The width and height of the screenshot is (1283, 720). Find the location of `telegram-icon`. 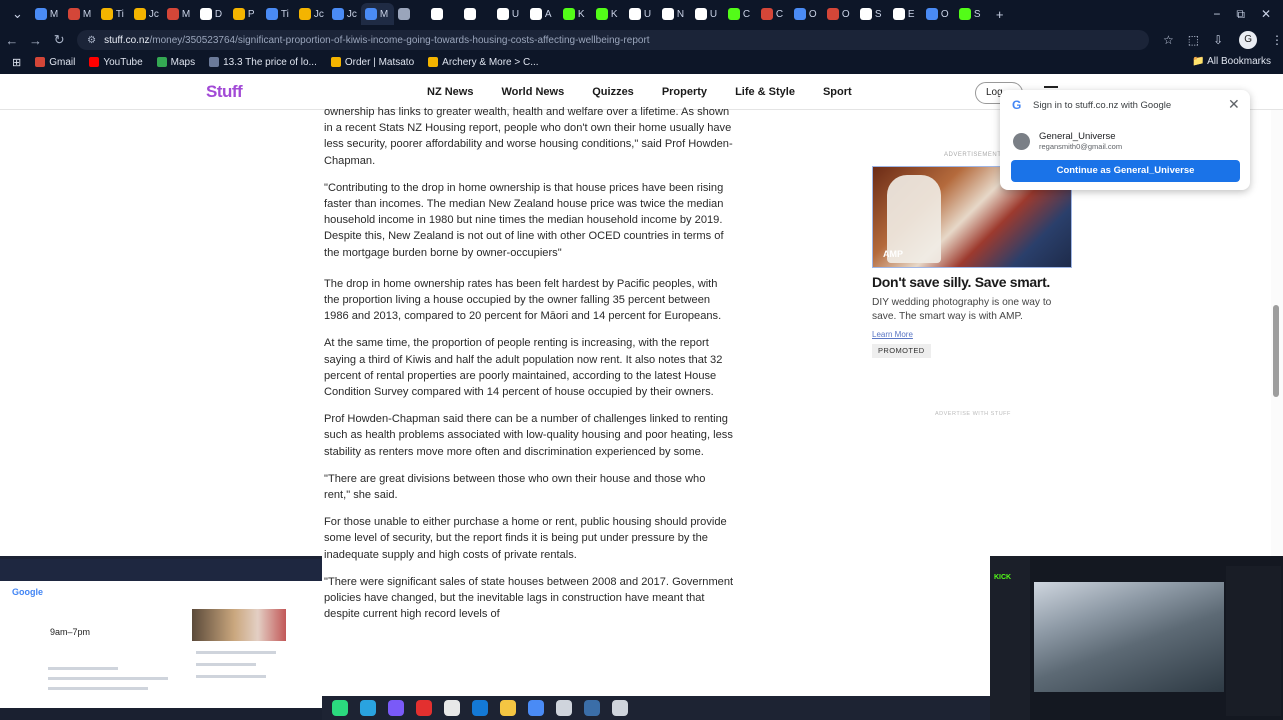

telegram-icon is located at coordinates (368, 708).